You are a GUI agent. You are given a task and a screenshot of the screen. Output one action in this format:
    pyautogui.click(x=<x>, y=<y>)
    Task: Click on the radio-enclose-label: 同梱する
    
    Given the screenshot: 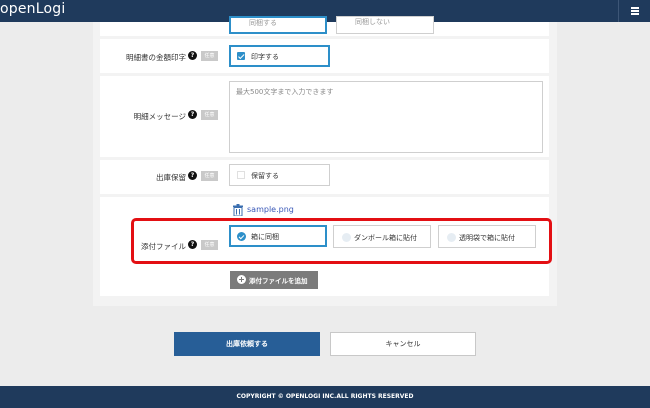 What is the action you would take?
    pyautogui.click(x=263, y=23)
    